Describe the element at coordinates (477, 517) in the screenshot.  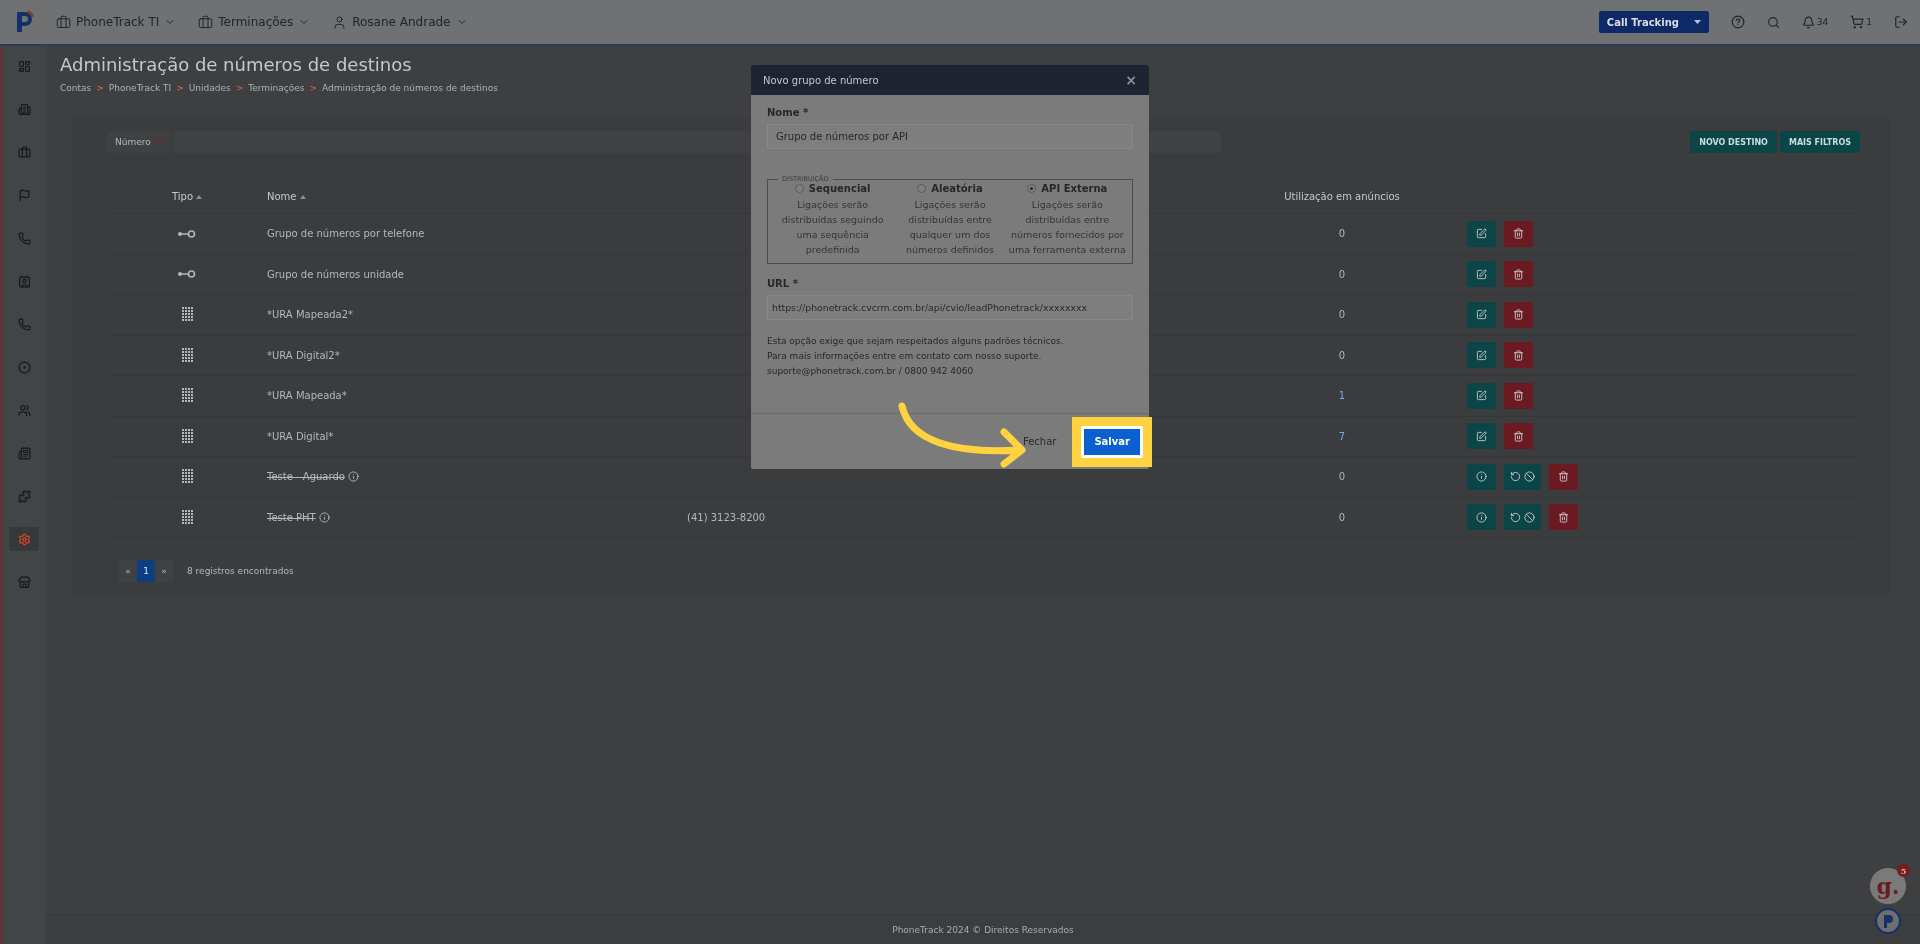
I see `name-cell: Teste PHT` at that location.